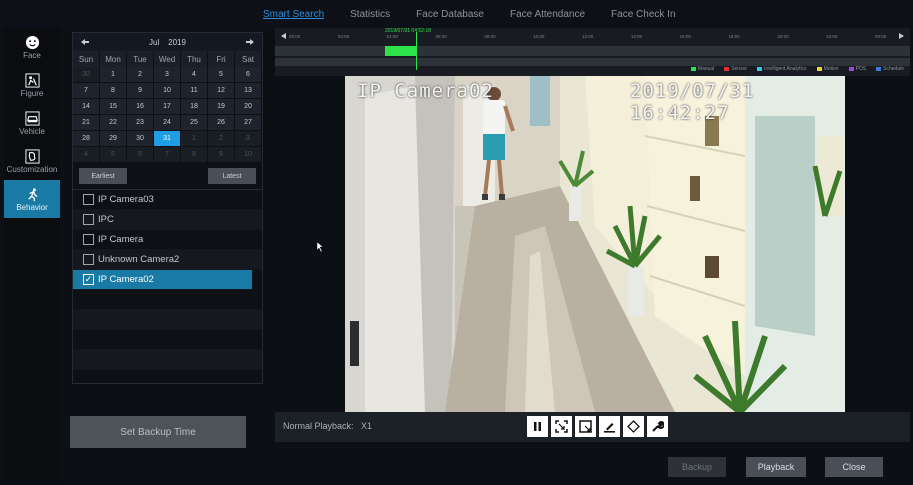  What do you see at coordinates (85, 42) in the screenshot?
I see `prev-month-icon` at bounding box center [85, 42].